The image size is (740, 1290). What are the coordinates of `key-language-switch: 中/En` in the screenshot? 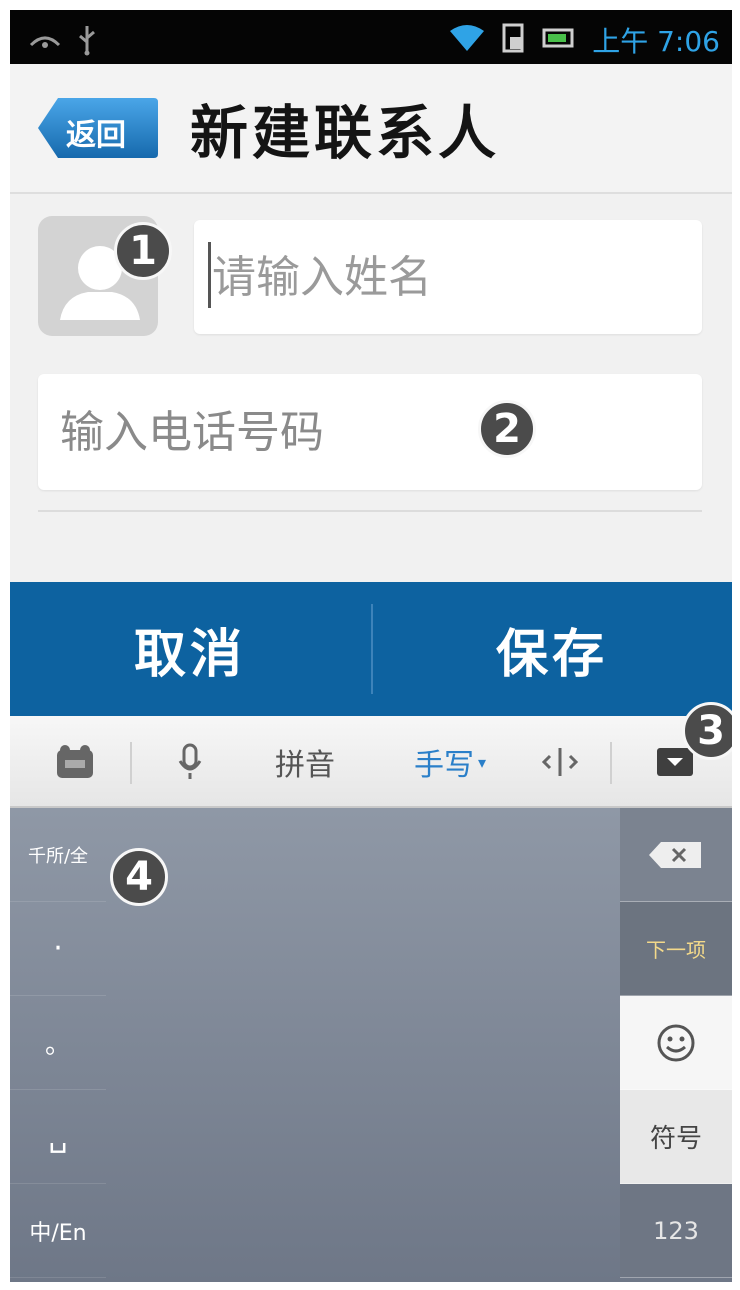 It's located at (58, 1231).